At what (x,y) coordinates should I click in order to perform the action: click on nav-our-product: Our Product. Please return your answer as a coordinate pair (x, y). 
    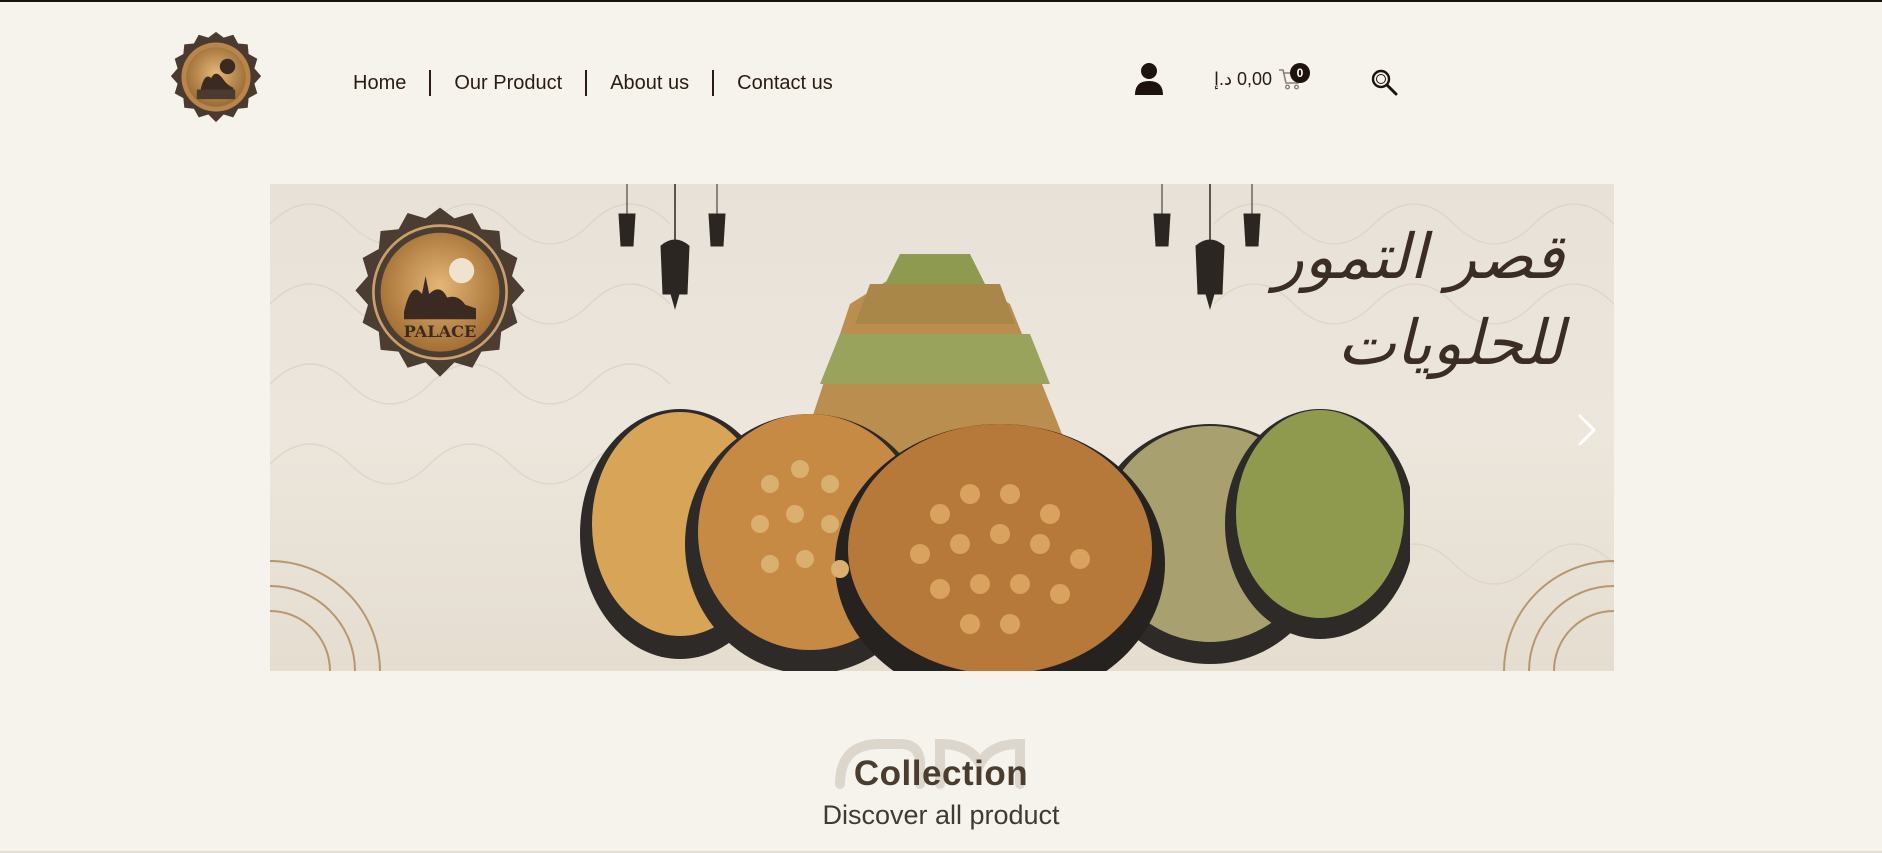
    Looking at the image, I should click on (508, 83).